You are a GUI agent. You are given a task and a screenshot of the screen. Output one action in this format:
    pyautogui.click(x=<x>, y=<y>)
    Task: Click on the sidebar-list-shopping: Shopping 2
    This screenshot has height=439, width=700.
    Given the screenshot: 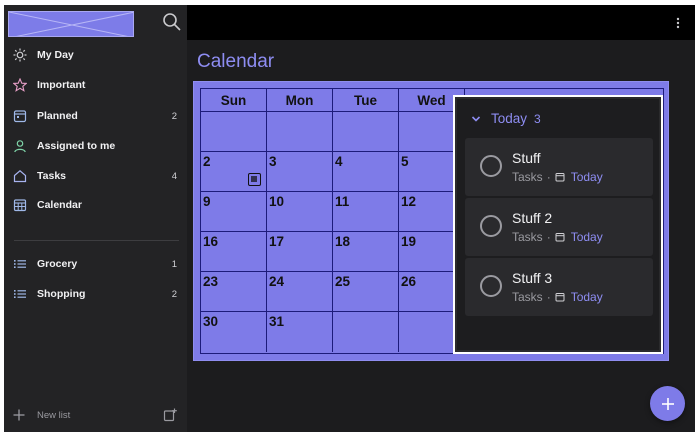 What is the action you would take?
    pyautogui.click(x=95, y=294)
    